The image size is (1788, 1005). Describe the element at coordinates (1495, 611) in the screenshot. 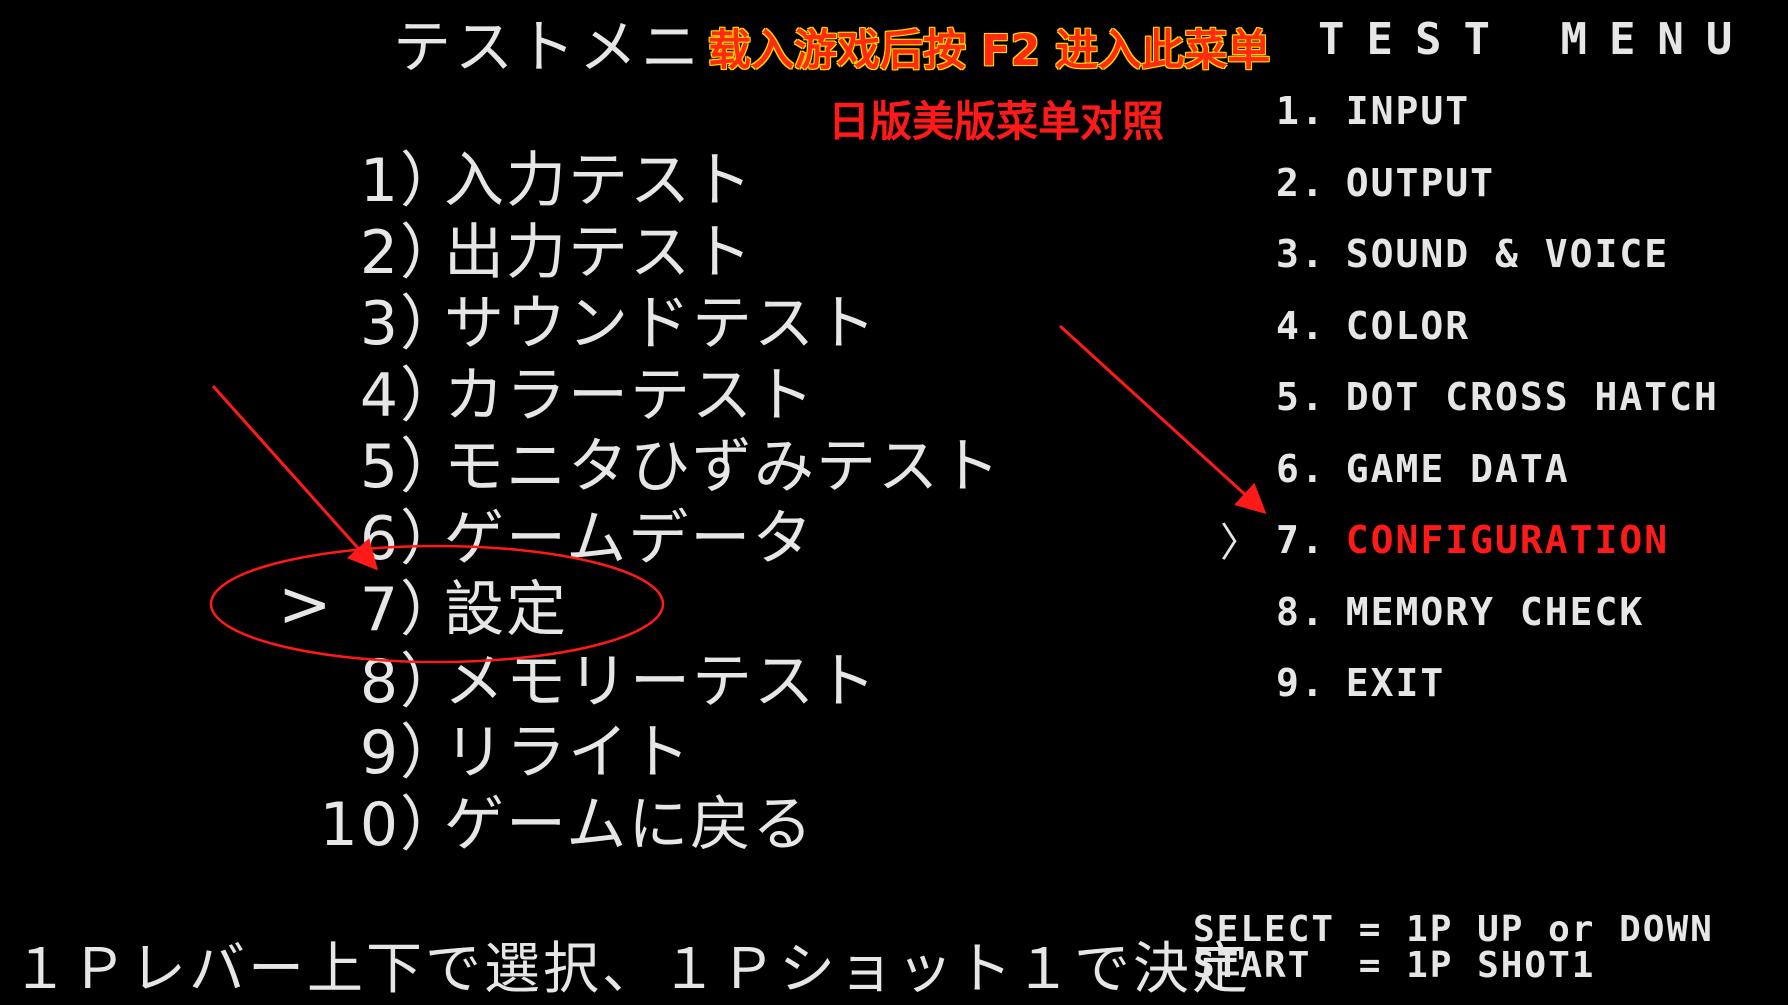

I see `en-menu-item-label: MEMORY CHECK` at that location.